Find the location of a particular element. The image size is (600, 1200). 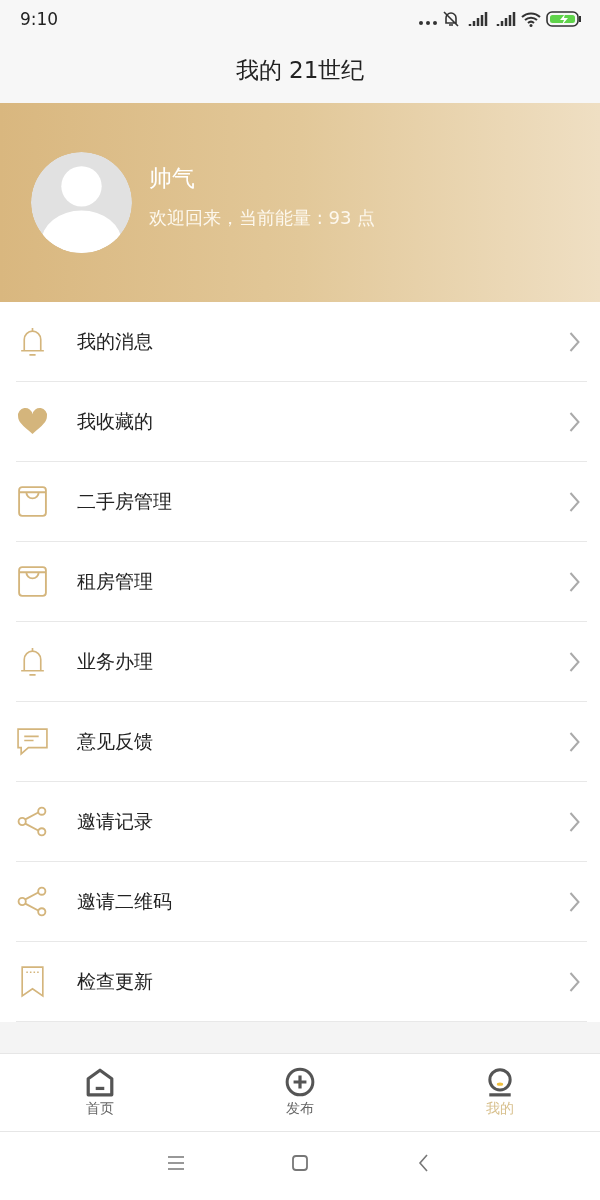

menu-label: 意见反馈 is located at coordinates (115, 741).